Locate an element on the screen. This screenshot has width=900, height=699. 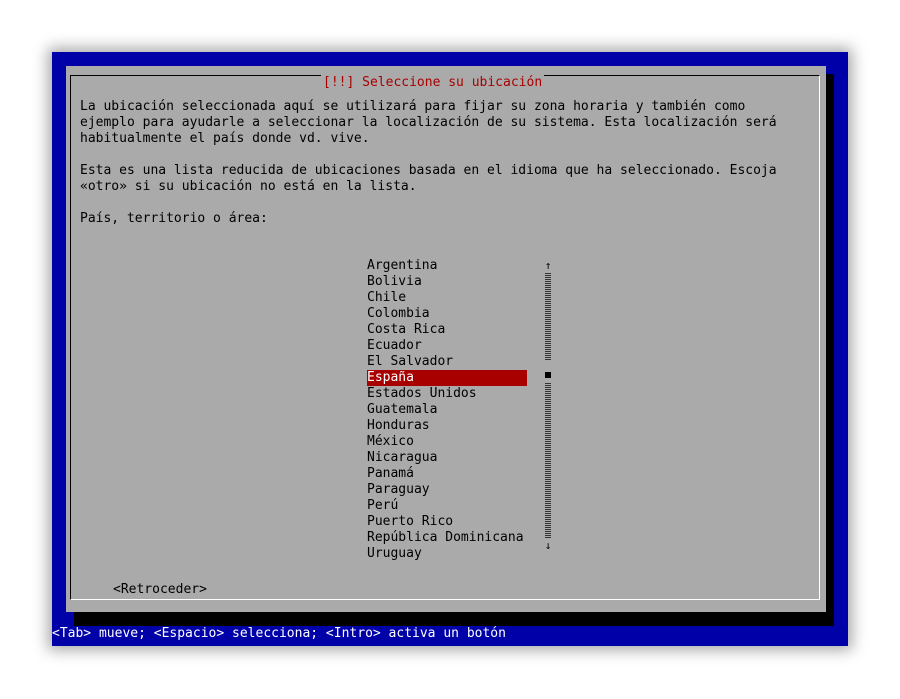
country-item: El Salvador is located at coordinates (447, 362).